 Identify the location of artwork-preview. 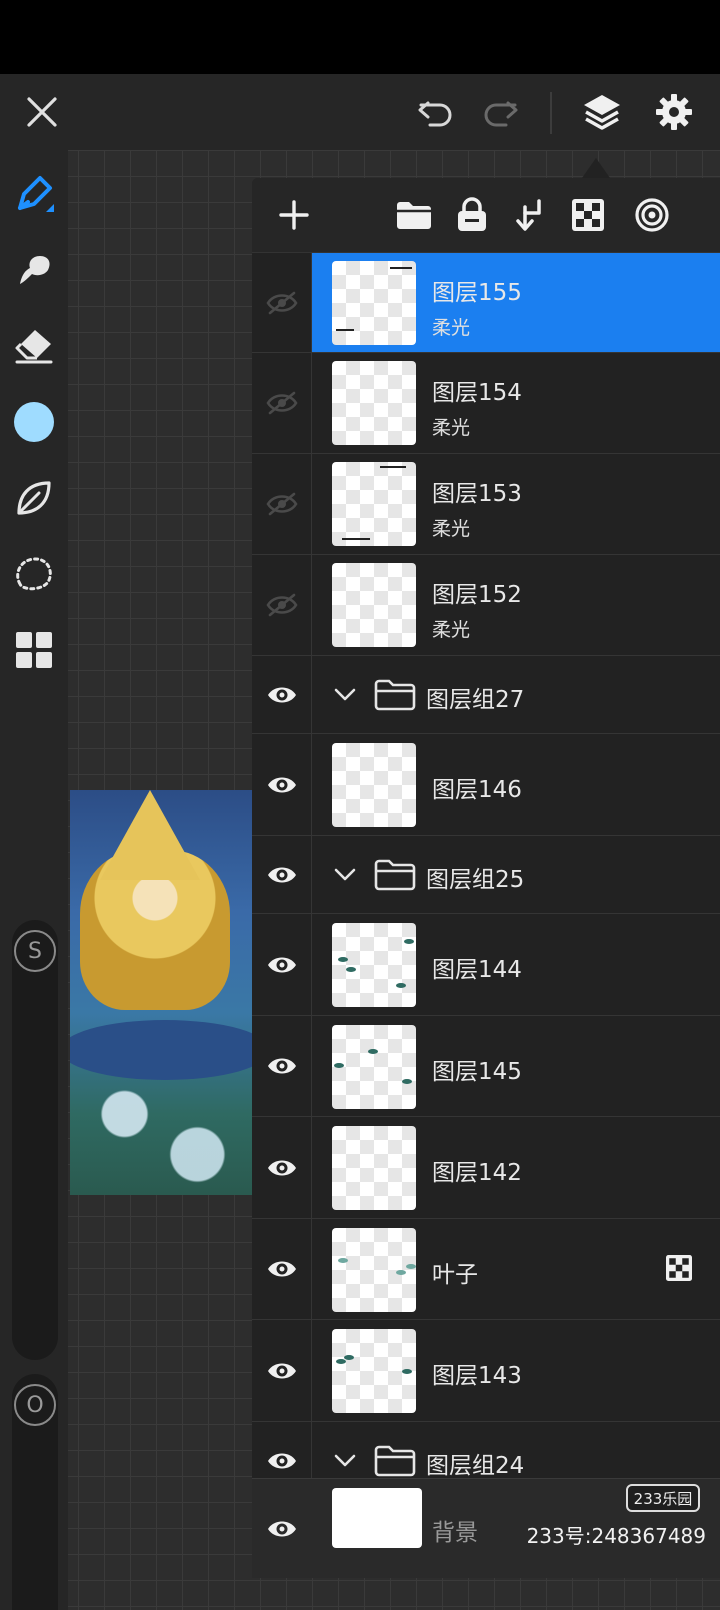
(161, 992).